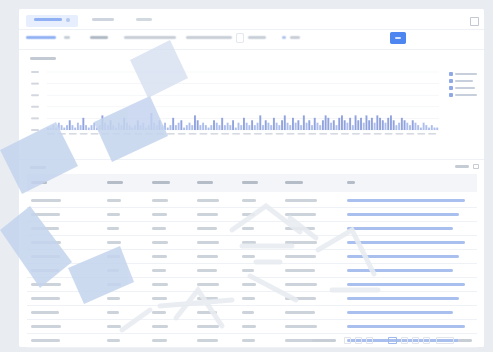  I want to click on search-button, so click(398, 38).